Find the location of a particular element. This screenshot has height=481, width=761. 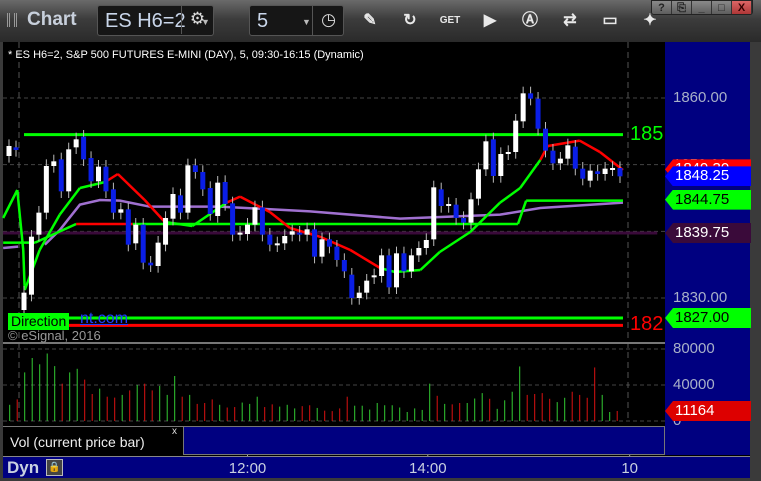

slow-ma-line is located at coordinates (333, 222).